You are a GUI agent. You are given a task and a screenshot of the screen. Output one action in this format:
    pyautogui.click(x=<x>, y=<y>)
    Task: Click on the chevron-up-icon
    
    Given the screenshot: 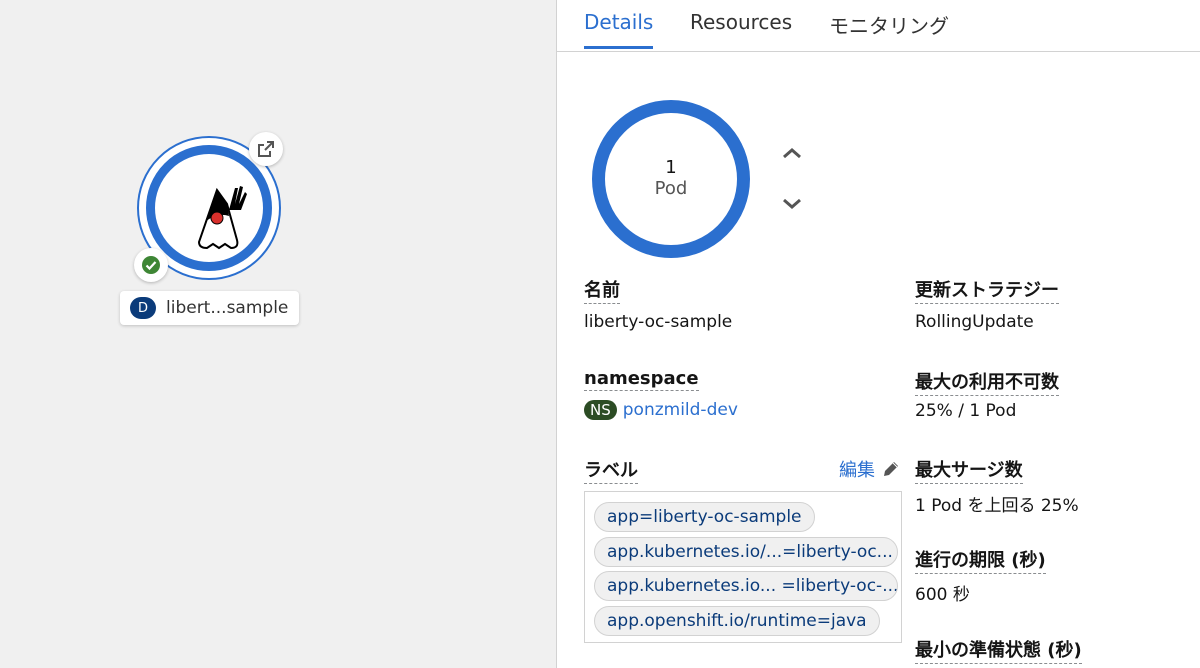 What is the action you would take?
    pyautogui.click(x=792, y=153)
    